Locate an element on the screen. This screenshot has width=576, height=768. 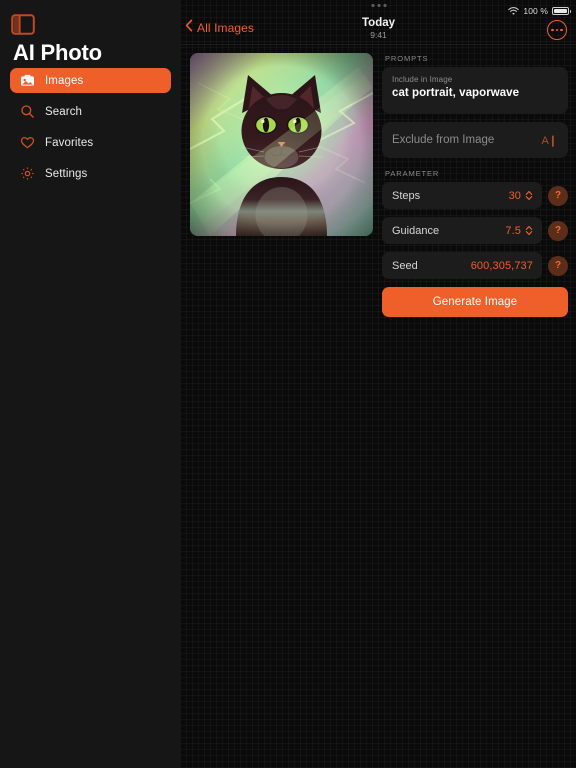
exclude-prompt-placeholder: Exclude from Image is located at coordinates (443, 140).